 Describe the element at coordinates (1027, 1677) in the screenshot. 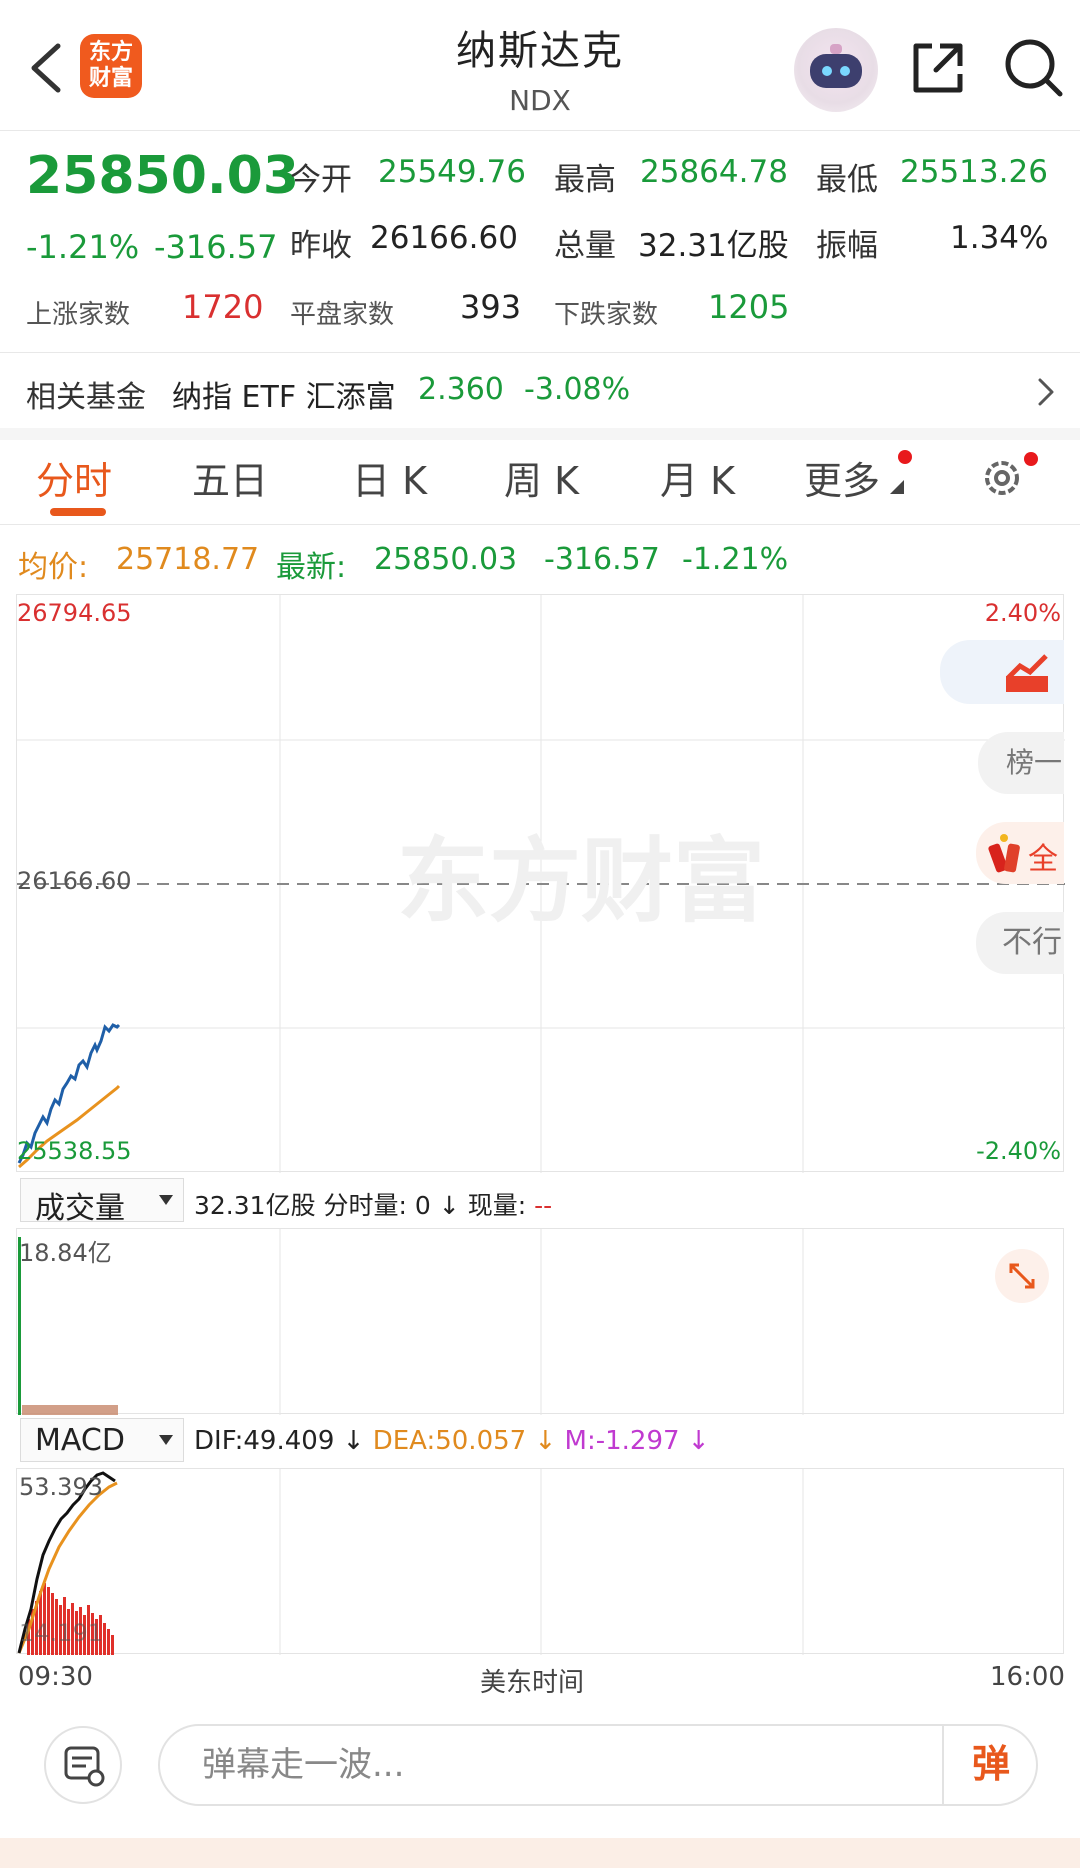

I see `time-end: 16:00` at that location.